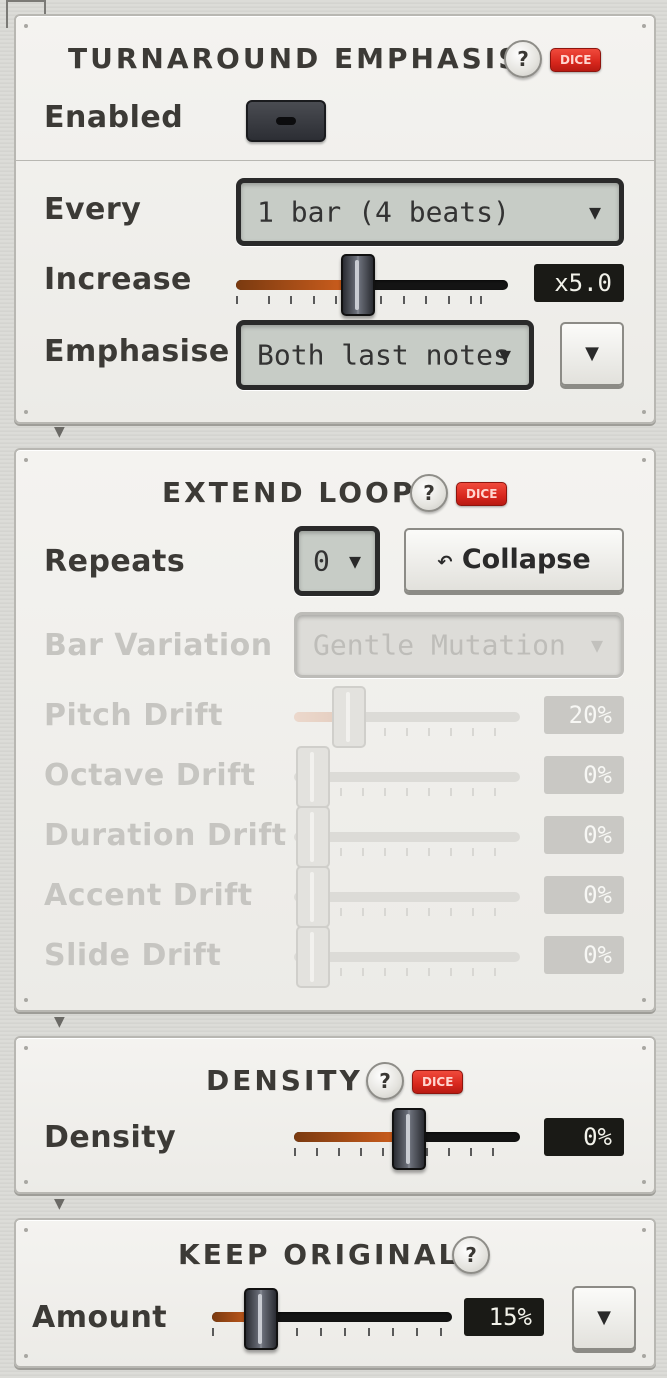 The height and width of the screenshot is (1378, 667). What do you see at coordinates (584, 955) in the screenshot?
I see `slide-drift-value: 0%` at bounding box center [584, 955].